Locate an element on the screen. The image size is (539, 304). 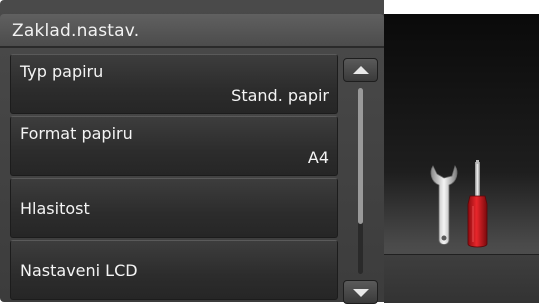
menu-item-value: Stand. papir is located at coordinates (280, 95).